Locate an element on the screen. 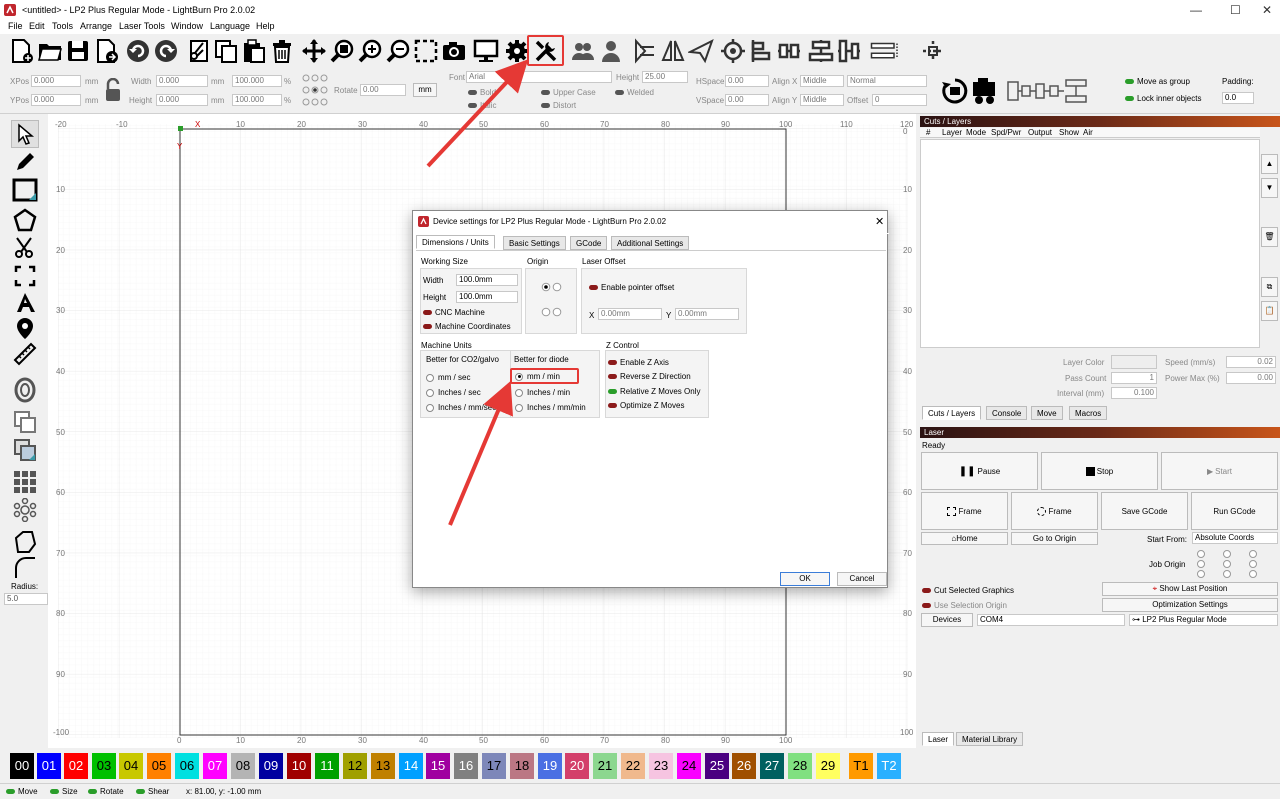 This screenshot has height=799, width=1280. palette-swatch-02: 02 is located at coordinates (76, 766).